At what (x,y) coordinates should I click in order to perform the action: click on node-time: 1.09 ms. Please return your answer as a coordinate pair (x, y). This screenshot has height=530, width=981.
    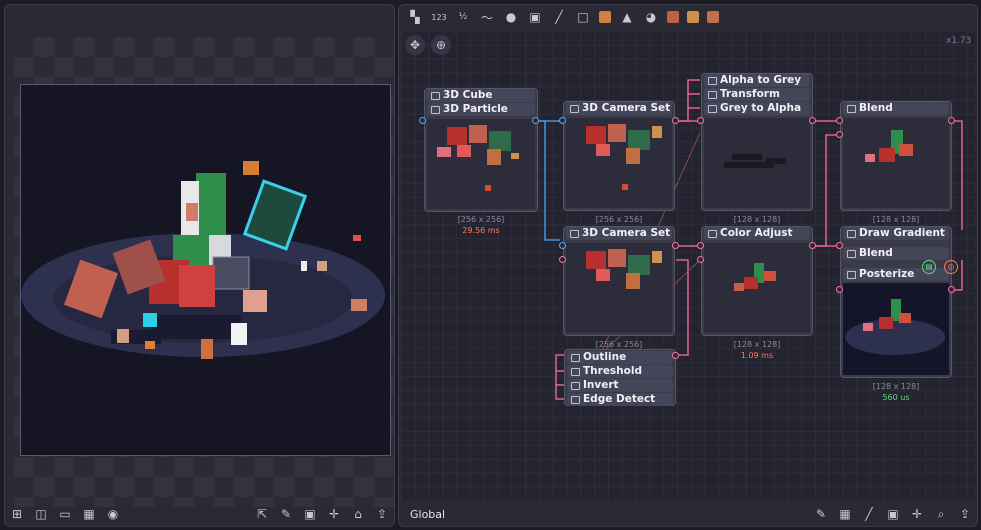
    Looking at the image, I should click on (757, 355).